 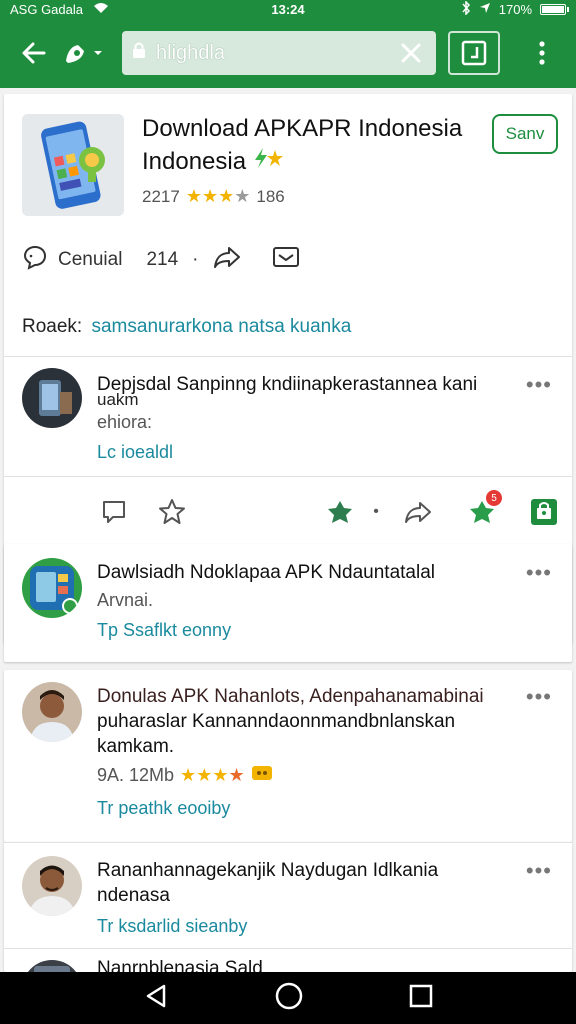 What do you see at coordinates (221, 326) in the screenshot?
I see `read-link: samsanurarkona natsa kuanka` at bounding box center [221, 326].